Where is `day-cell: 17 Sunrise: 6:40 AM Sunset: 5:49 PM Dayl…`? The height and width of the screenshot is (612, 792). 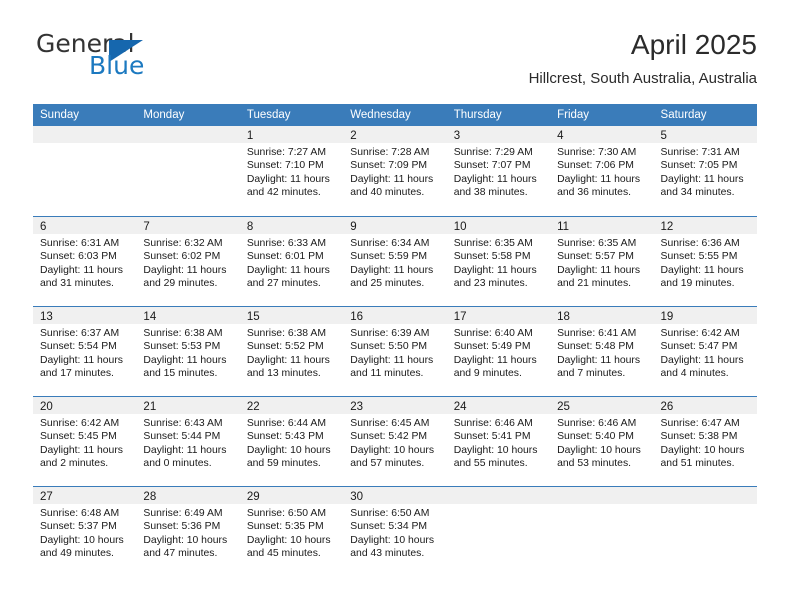
day-cell: 17 Sunrise: 6:40 AM Sunset: 5:49 PM Dayl… is located at coordinates (498, 351).